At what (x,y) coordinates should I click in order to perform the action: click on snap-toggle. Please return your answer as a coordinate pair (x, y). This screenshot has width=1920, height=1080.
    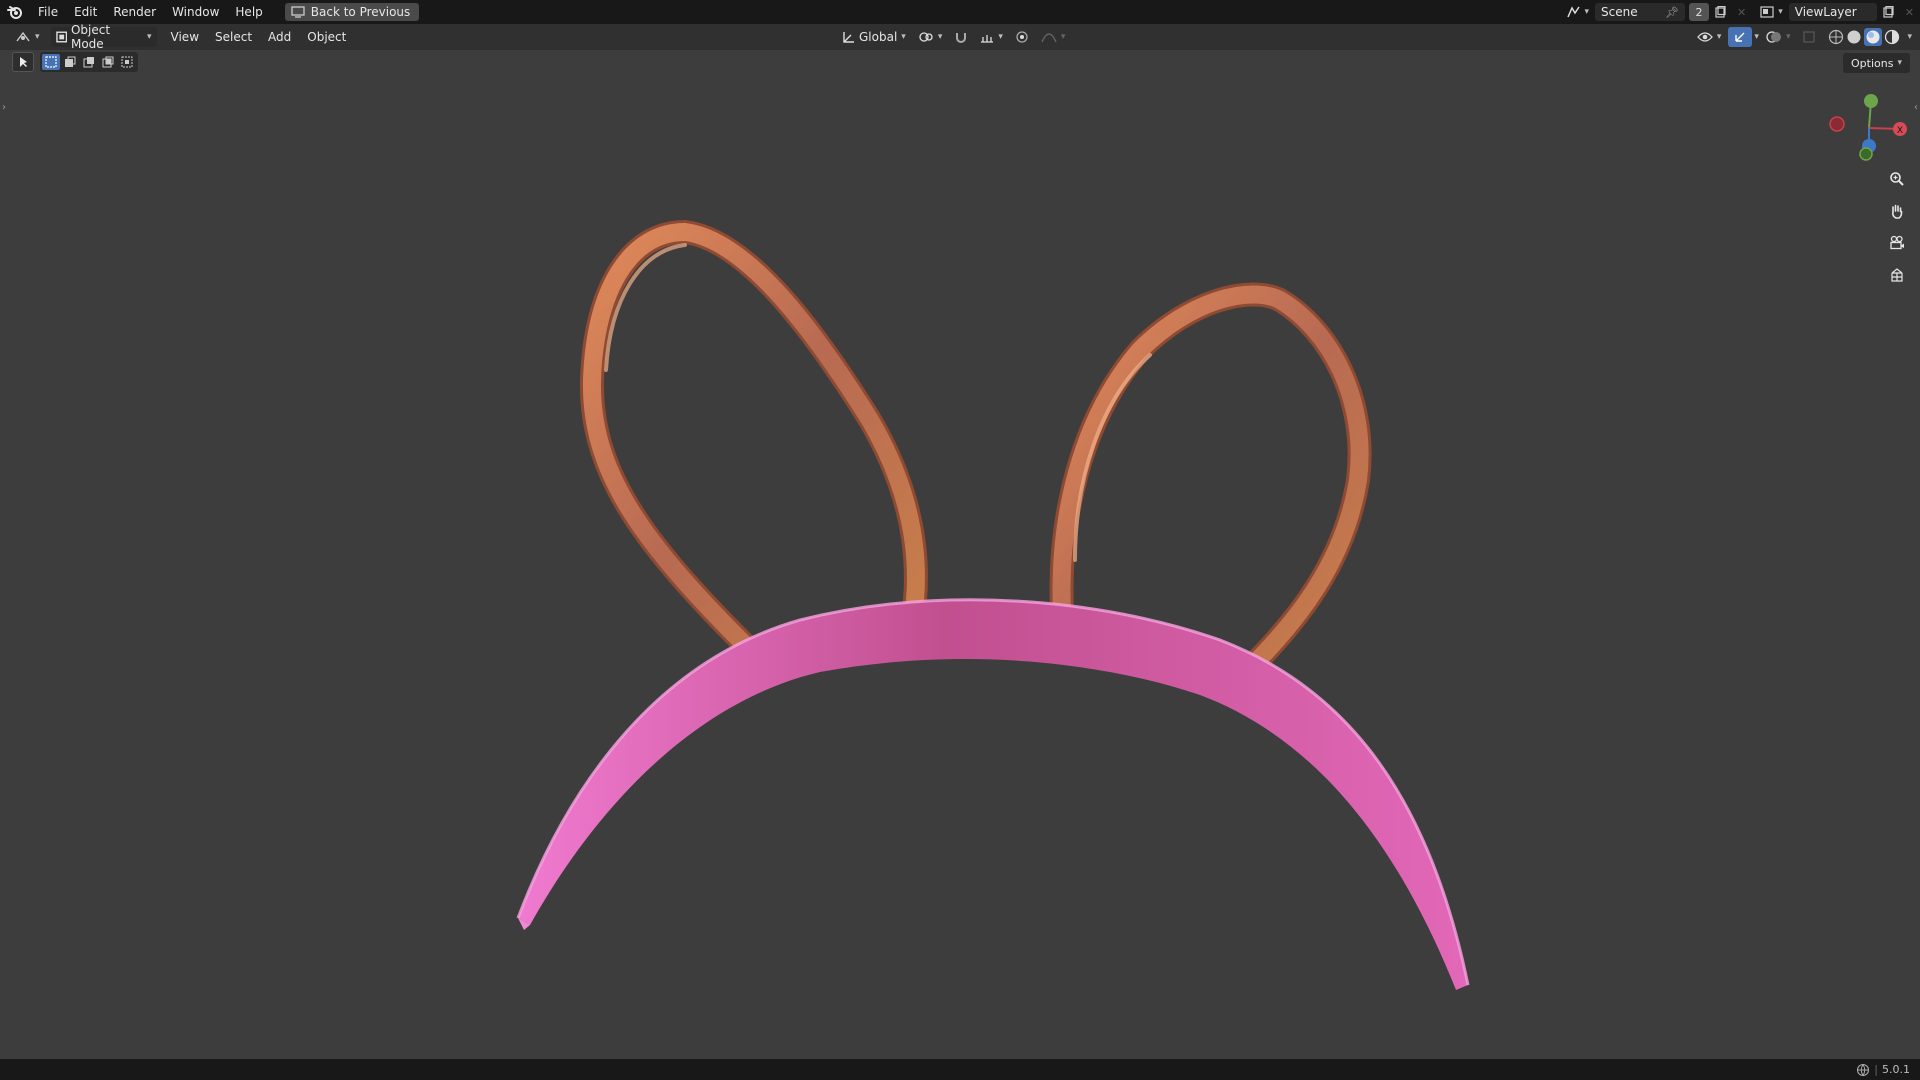
    Looking at the image, I should click on (961, 37).